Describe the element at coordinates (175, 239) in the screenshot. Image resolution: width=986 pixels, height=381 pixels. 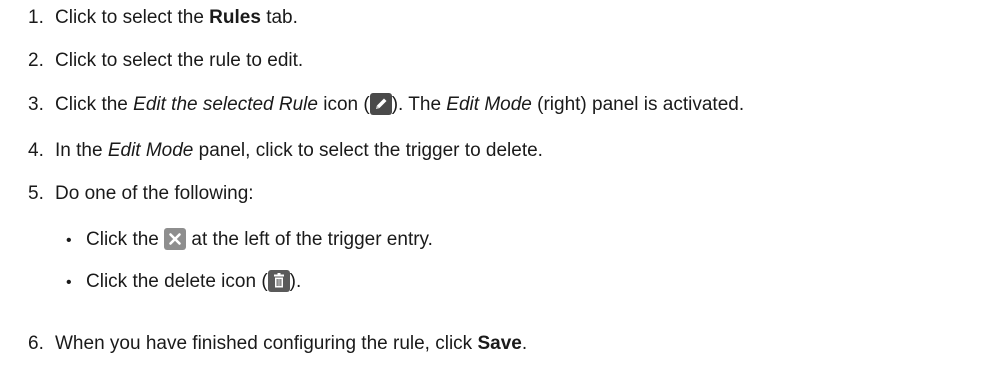
I see `close-icon` at that location.